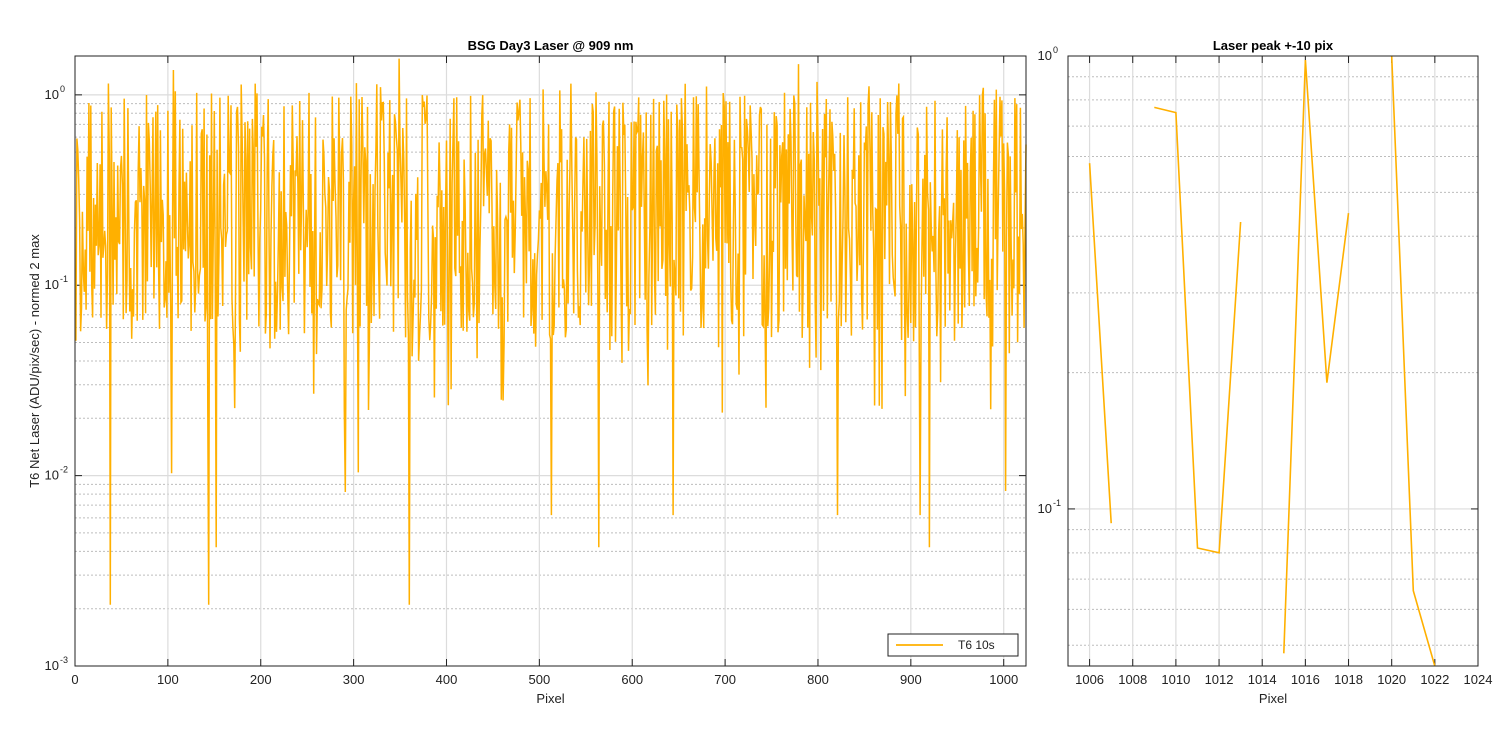 Image resolution: width=1500 pixels, height=750 pixels. I want to click on x-tick-label: 1016, so click(1305, 679).